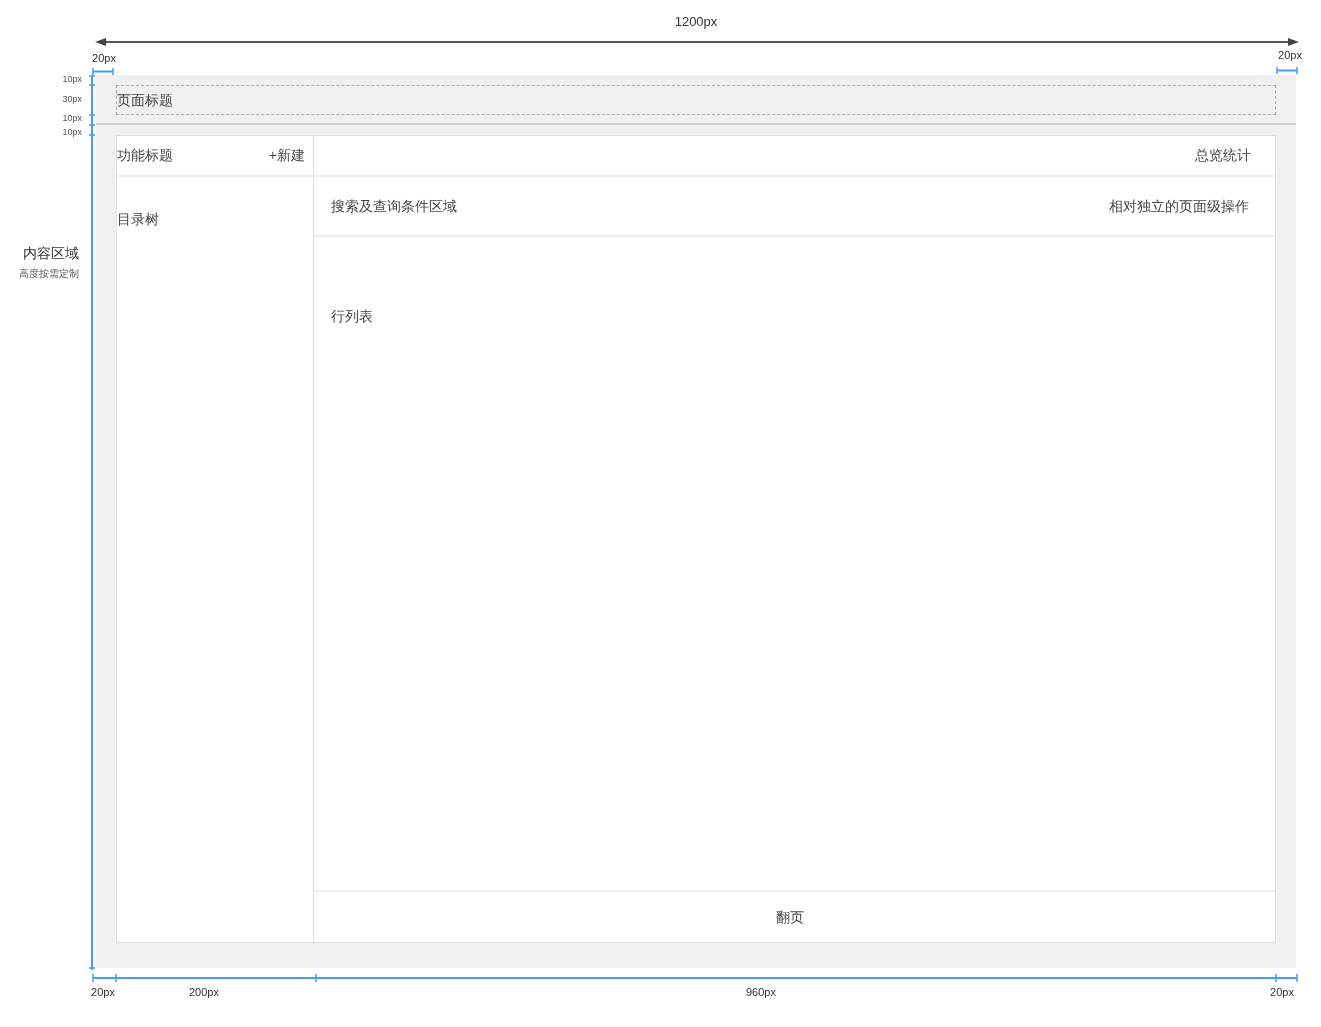 The width and height of the screenshot is (1321, 1027). Describe the element at coordinates (50, 253) in the screenshot. I see `content-area-label: 内容区域` at that location.